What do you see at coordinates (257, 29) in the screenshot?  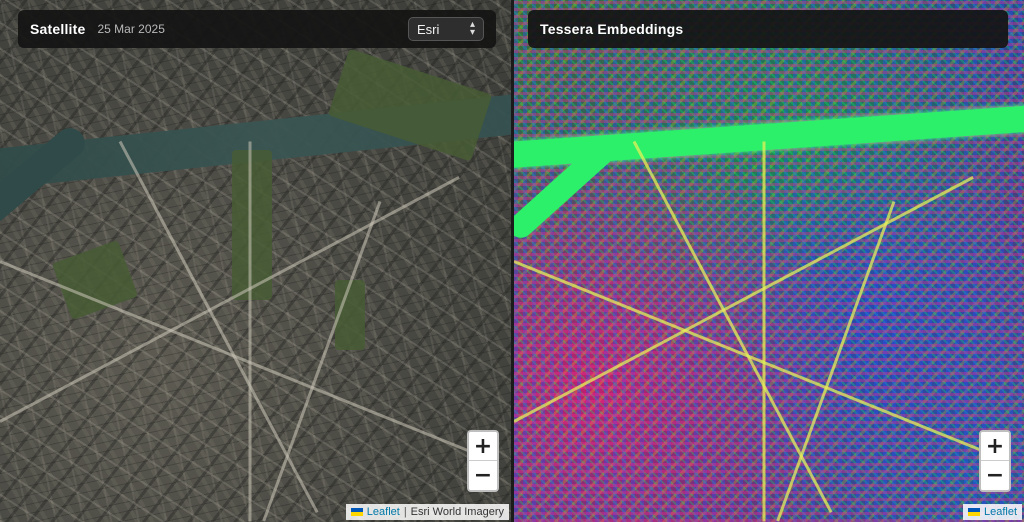 I see `satellite-header: Satellite 25 Mar 2025 Esri ▴ ▾` at bounding box center [257, 29].